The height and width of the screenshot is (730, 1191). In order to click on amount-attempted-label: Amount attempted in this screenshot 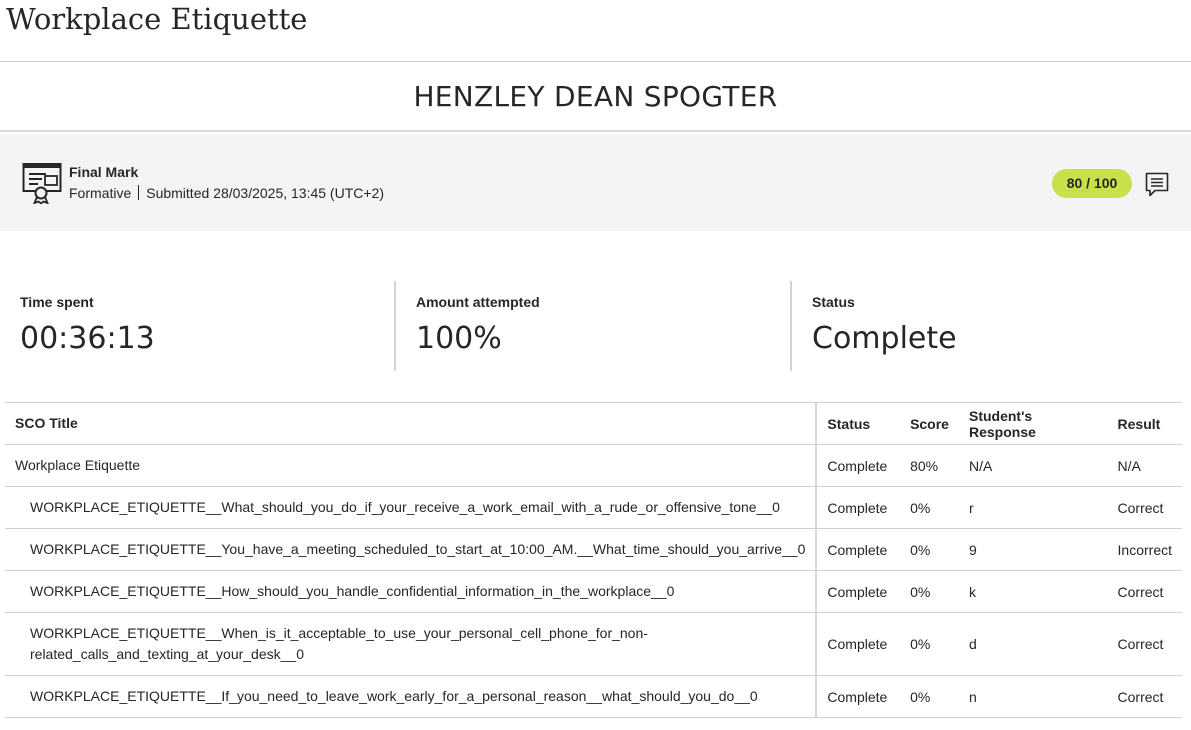, I will do `click(478, 302)`.